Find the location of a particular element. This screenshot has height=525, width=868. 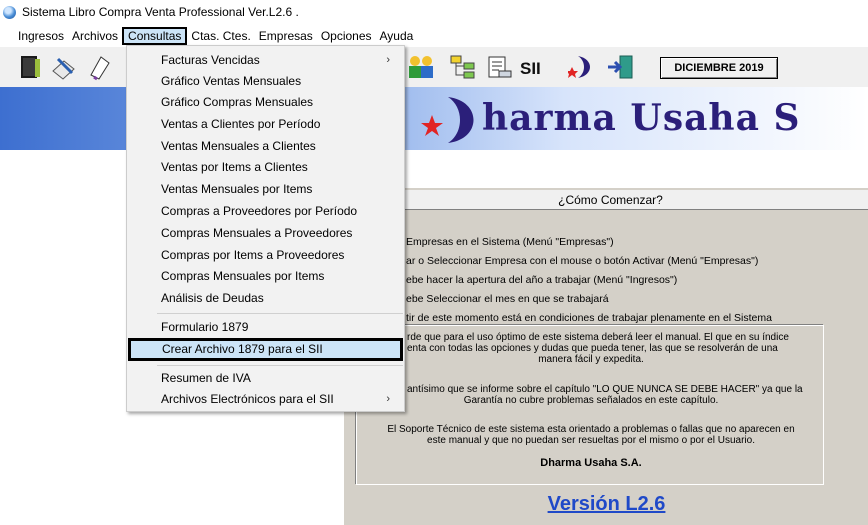

menuitem-ventas-clientes-periodo: Ventas a Clientes por Período is located at coordinates (265, 124).